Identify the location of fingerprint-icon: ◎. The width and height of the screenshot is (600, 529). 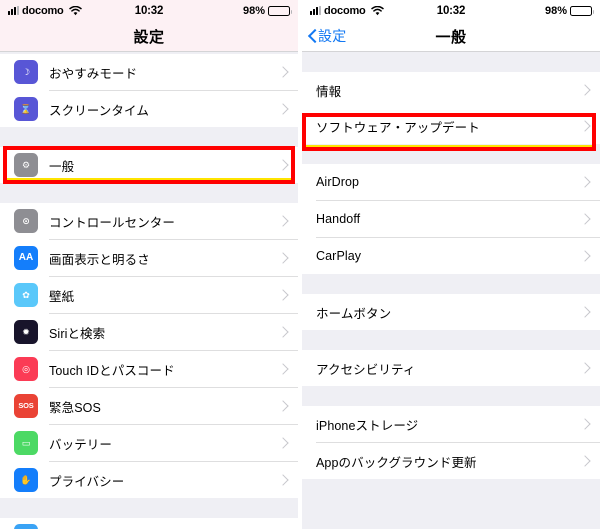
(26, 369).